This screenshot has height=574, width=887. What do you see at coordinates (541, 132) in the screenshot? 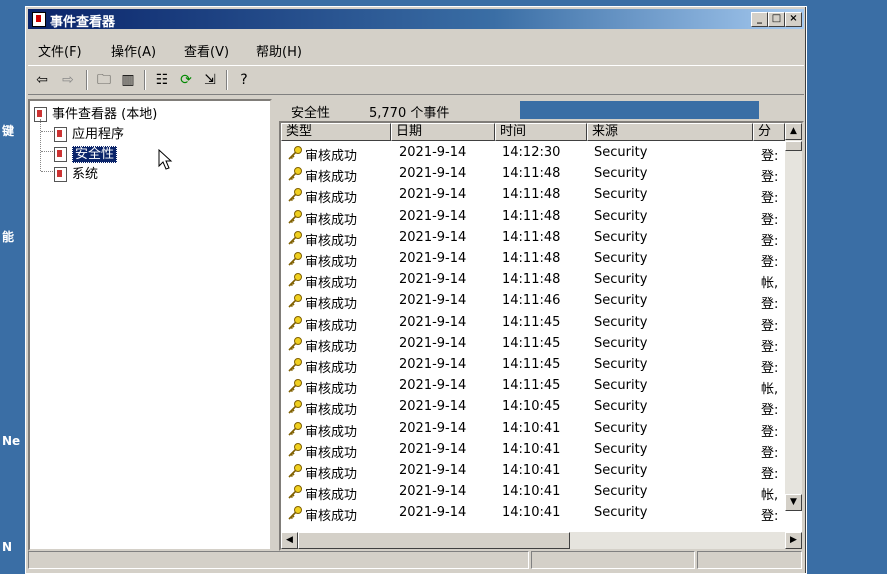
I see `column-header-time: 时间` at bounding box center [541, 132].